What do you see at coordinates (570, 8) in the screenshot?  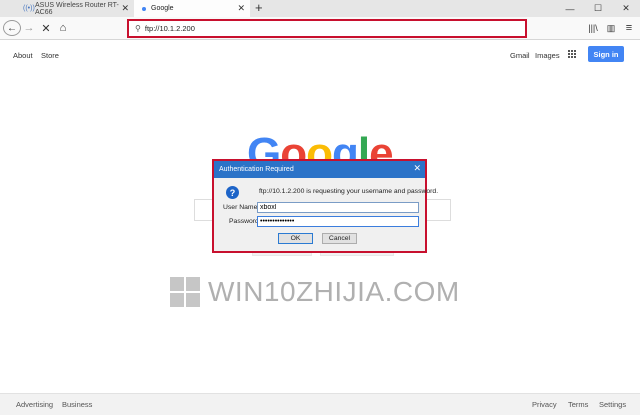 I see `minimize-button: —` at bounding box center [570, 8].